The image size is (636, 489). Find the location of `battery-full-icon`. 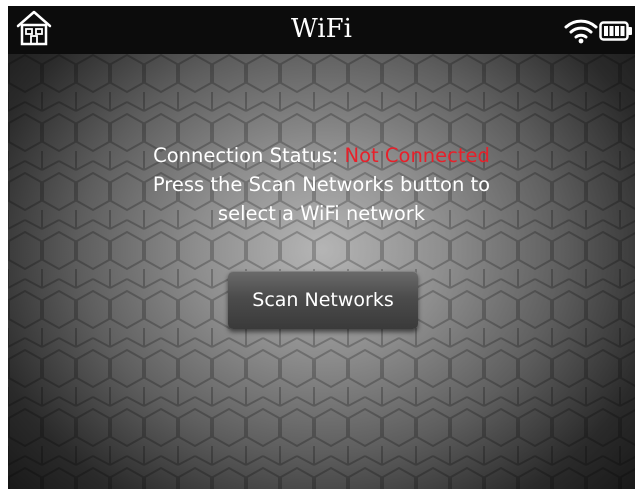

battery-full-icon is located at coordinates (615, 31).